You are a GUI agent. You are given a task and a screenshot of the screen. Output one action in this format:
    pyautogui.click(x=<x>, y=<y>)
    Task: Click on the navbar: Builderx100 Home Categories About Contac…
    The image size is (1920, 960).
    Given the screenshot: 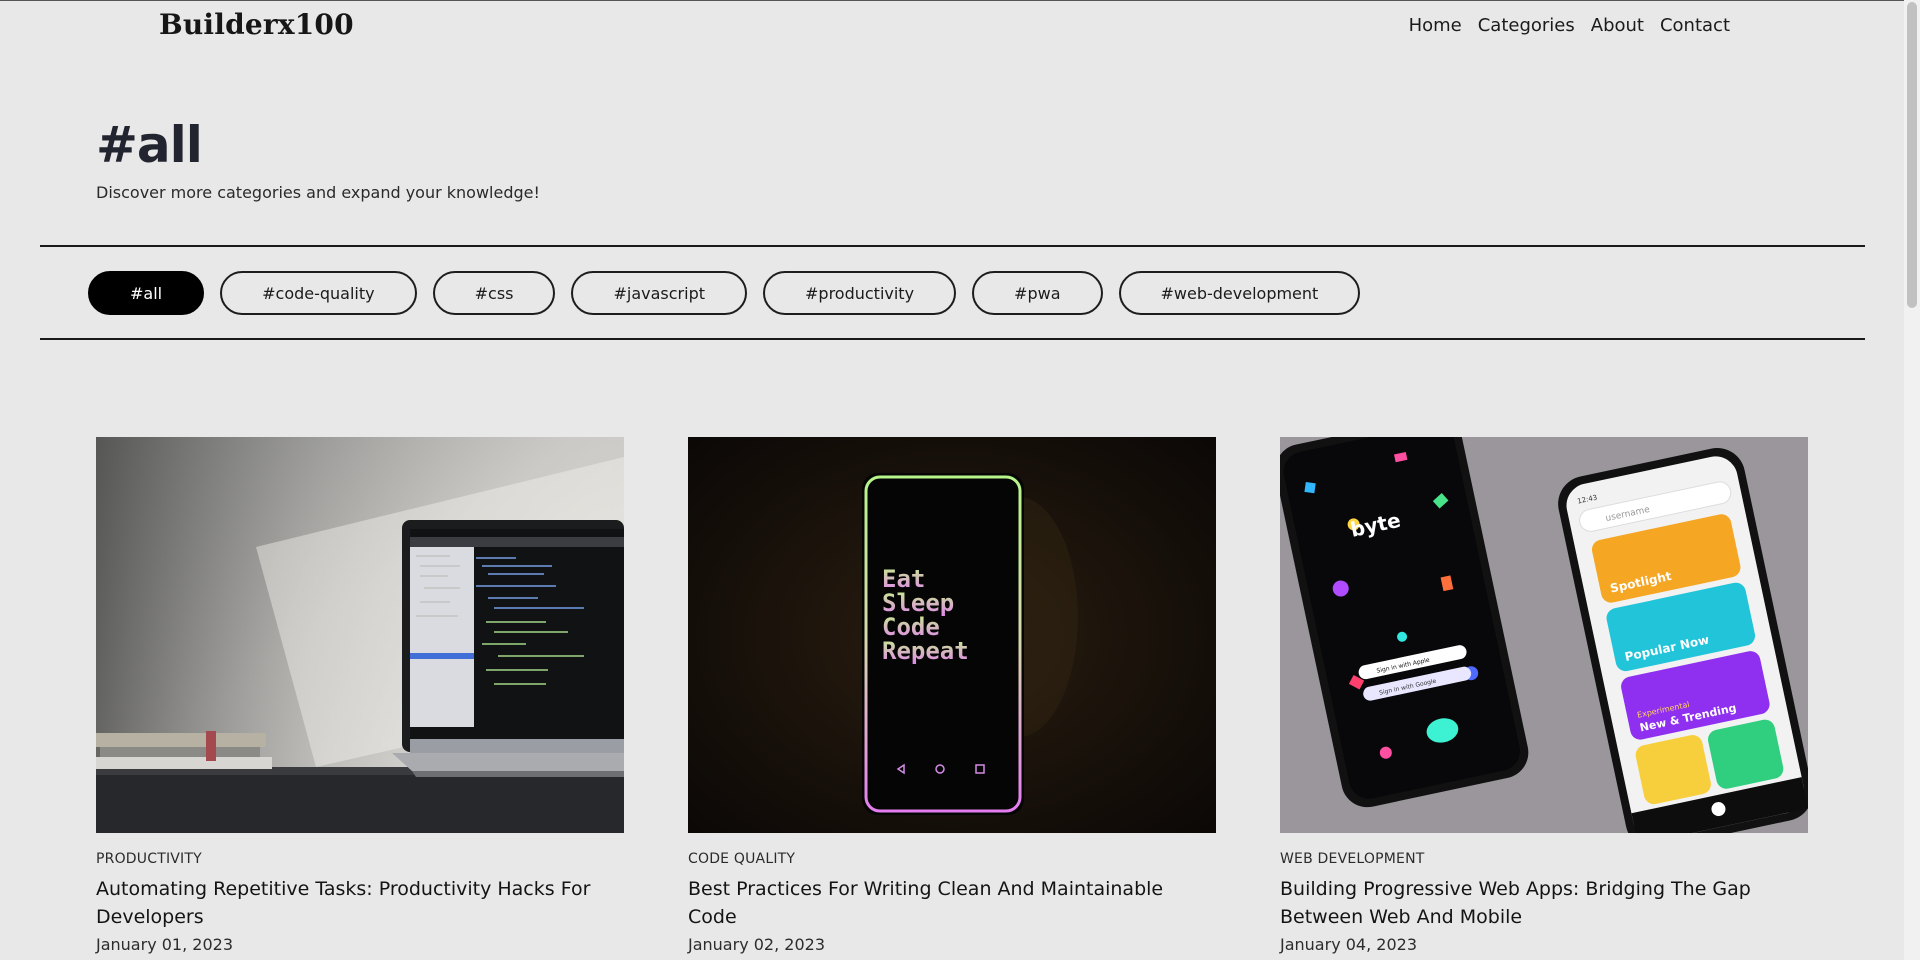 What is the action you would take?
    pyautogui.click(x=952, y=28)
    